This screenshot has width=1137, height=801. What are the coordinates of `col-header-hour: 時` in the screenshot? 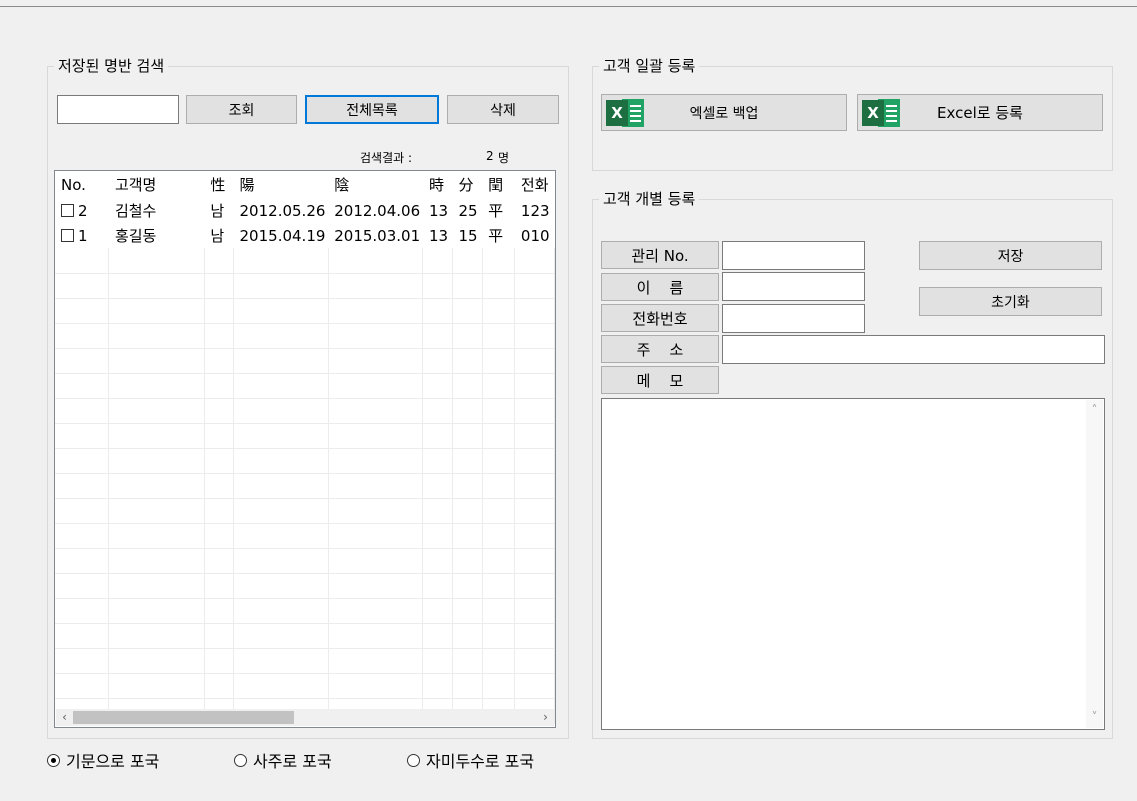 It's located at (438, 184).